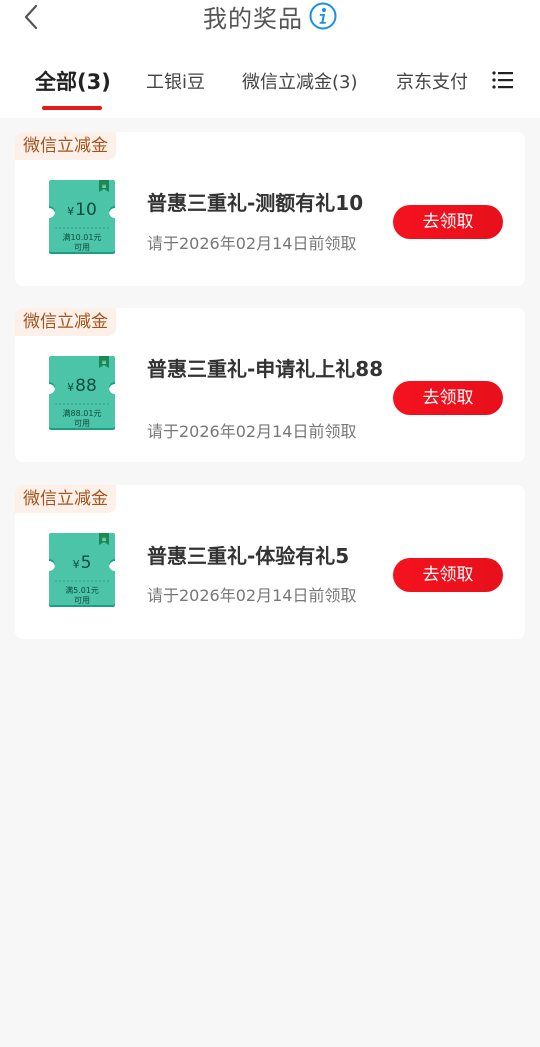  What do you see at coordinates (300, 81) in the screenshot?
I see `tab-wechat-discount: 微信立减金(3)` at bounding box center [300, 81].